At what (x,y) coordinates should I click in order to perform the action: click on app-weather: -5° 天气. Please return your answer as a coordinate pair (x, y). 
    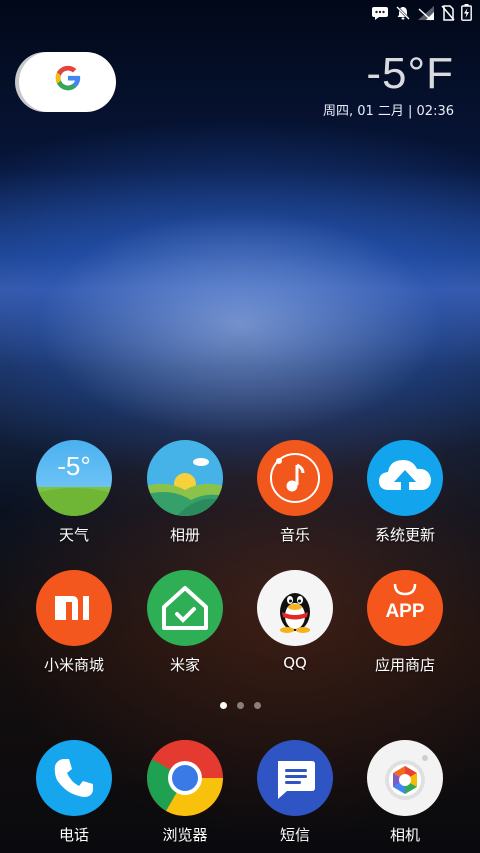
    Looking at the image, I should click on (74, 492).